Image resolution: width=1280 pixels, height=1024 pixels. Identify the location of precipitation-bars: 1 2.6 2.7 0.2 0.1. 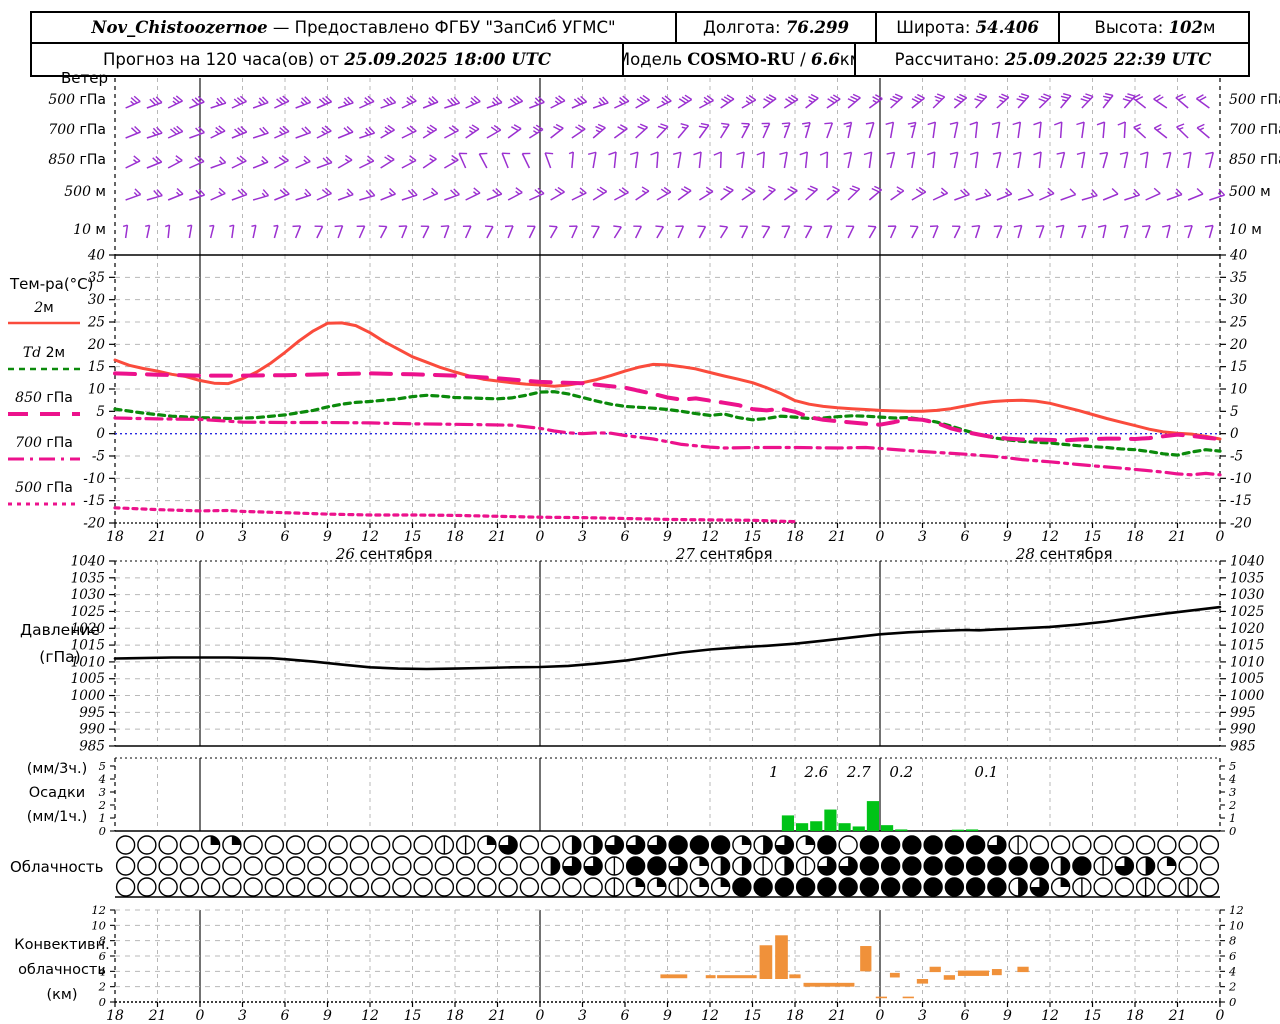
(883, 797).